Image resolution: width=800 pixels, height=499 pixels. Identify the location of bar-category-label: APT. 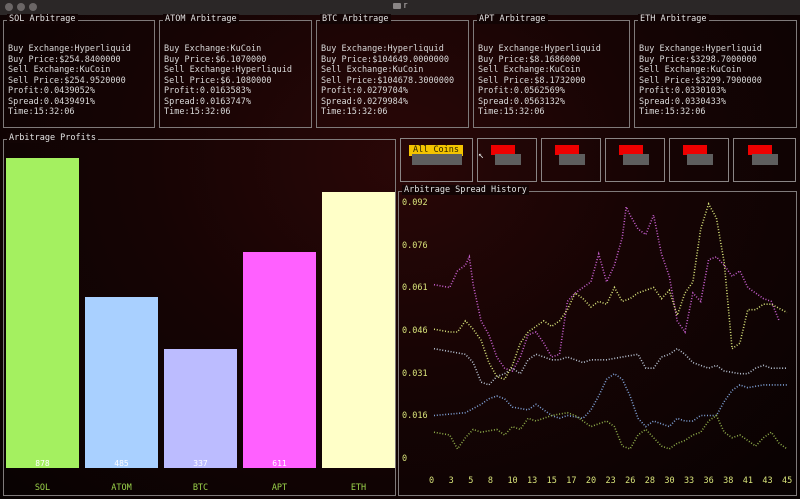
(279, 488).